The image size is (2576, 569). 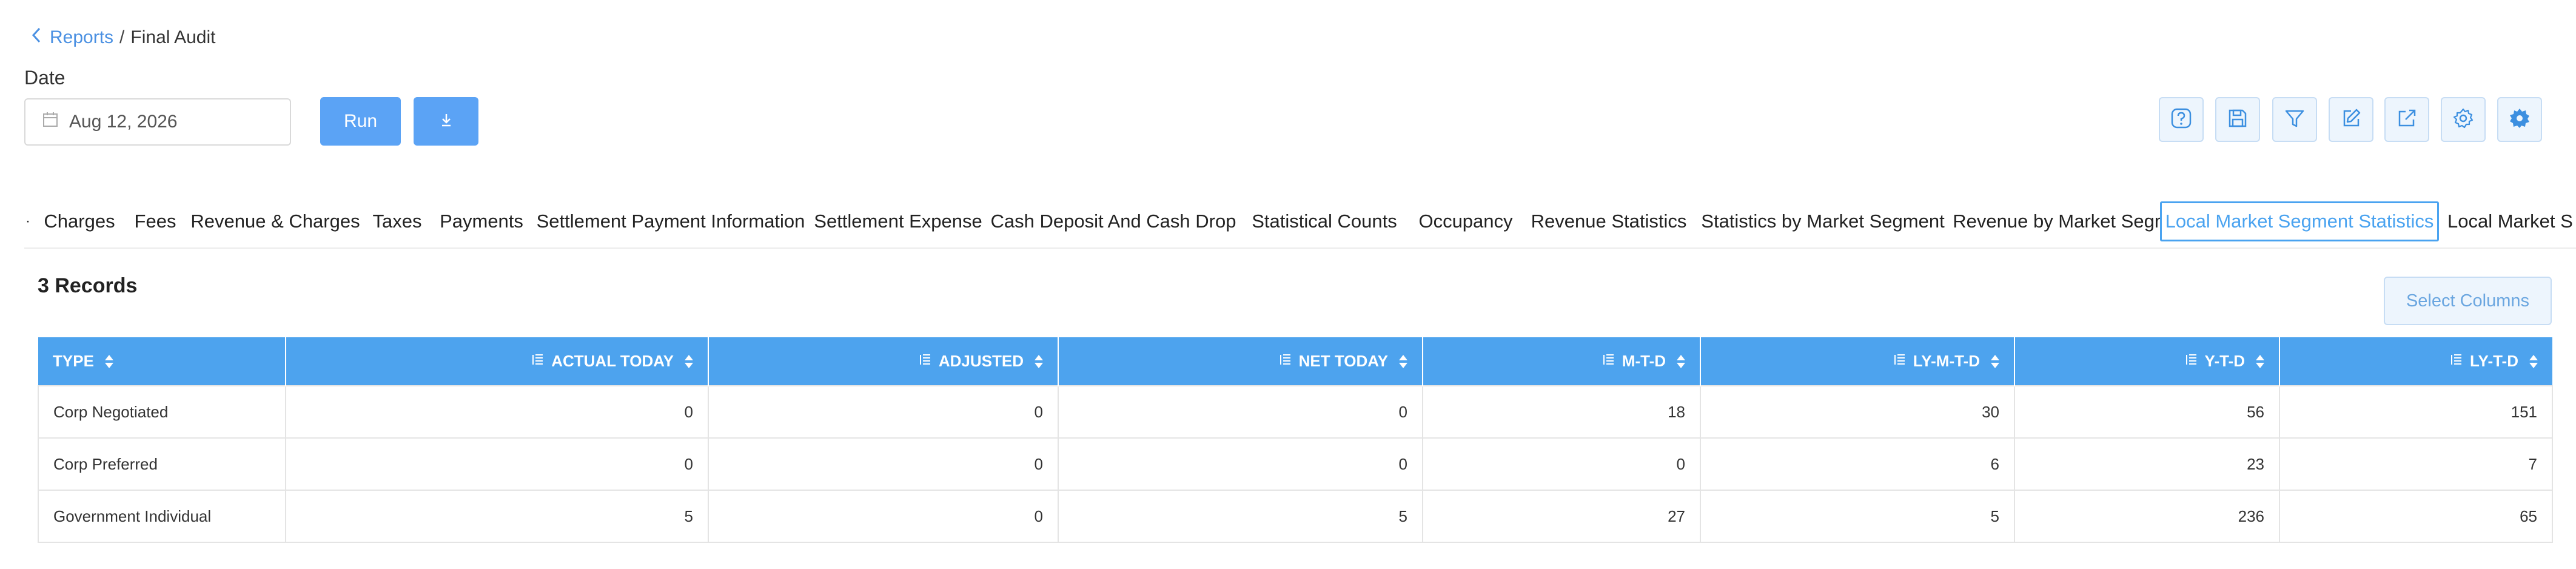 I want to click on table-row: Corp Preferred 0 0 0 0 6 23 7, so click(x=1295, y=464).